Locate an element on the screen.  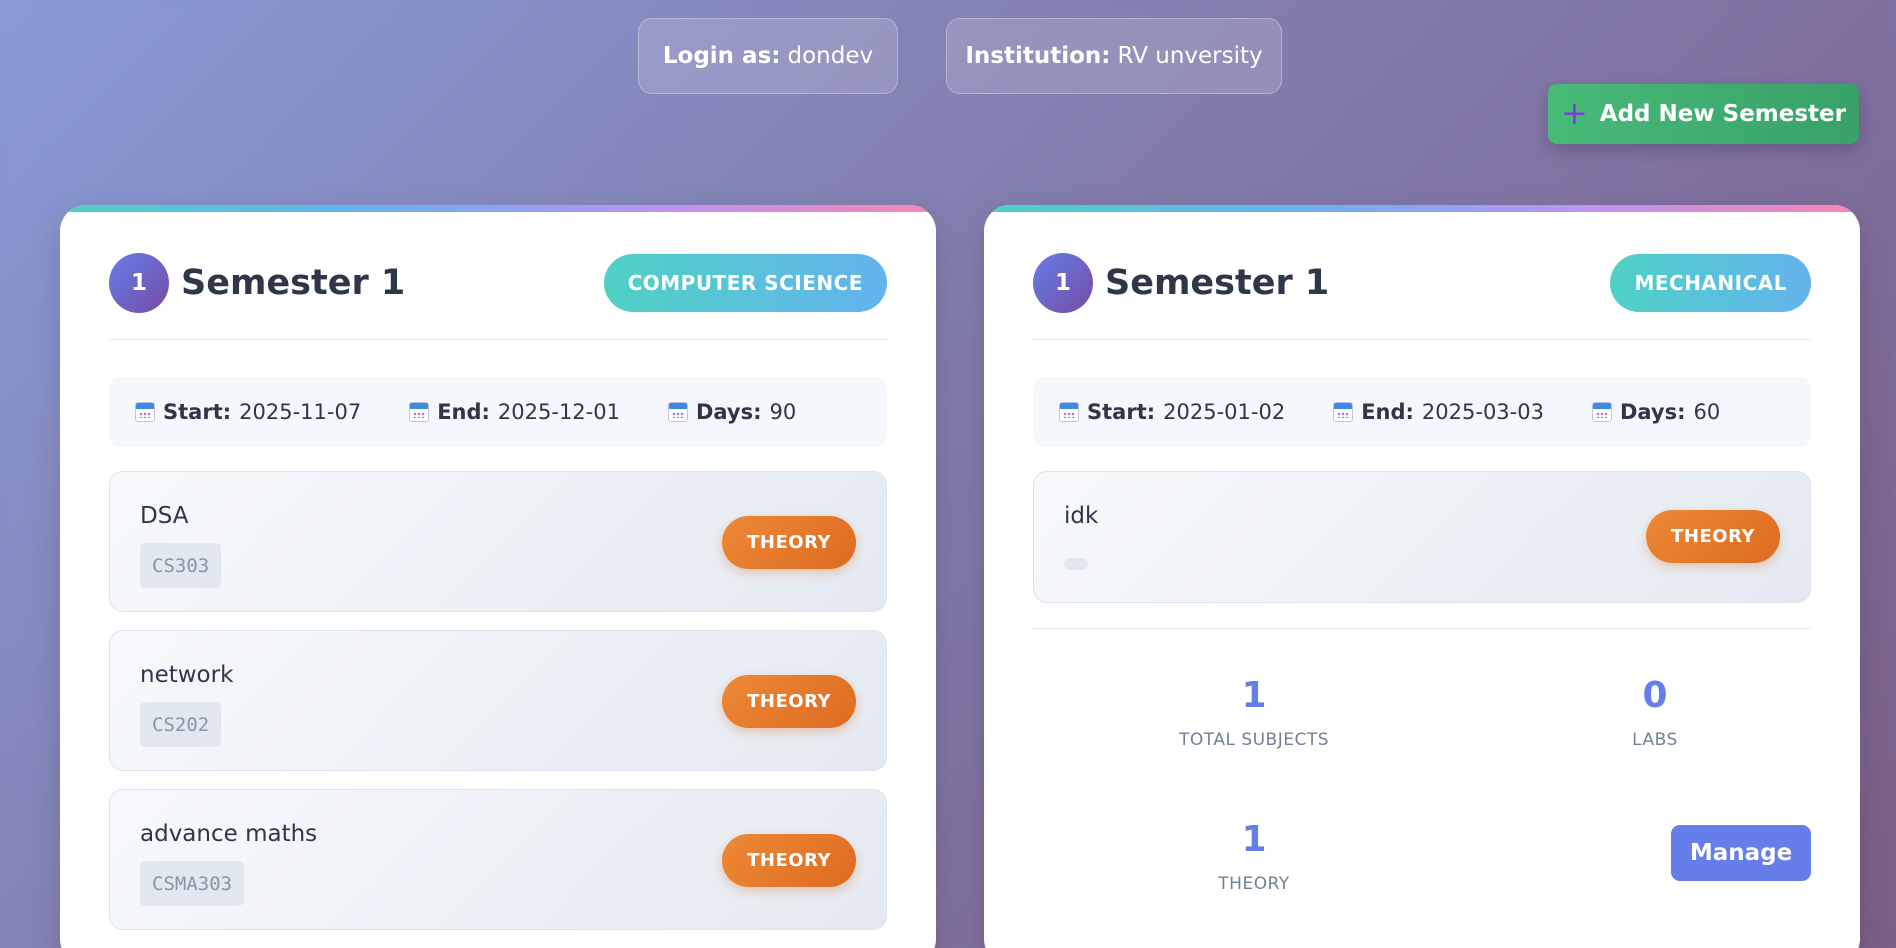
days-count: Days: 60 is located at coordinates (1656, 412).